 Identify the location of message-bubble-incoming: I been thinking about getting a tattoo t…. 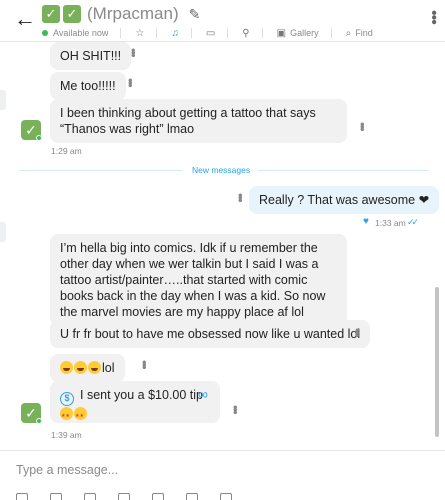
(198, 121).